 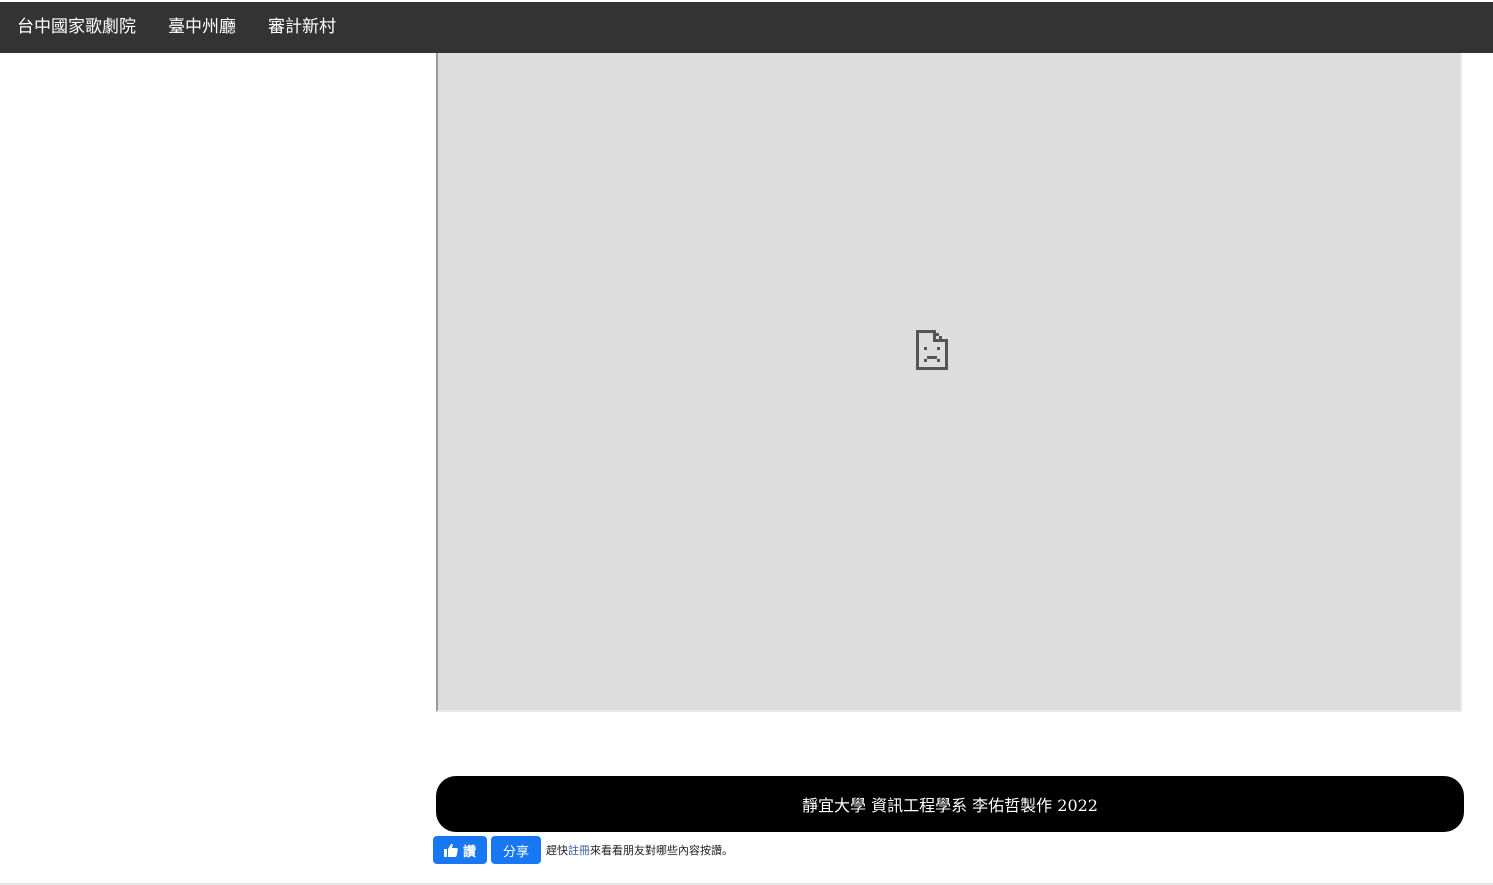 I want to click on facebook-like-button: 讚, so click(x=460, y=850).